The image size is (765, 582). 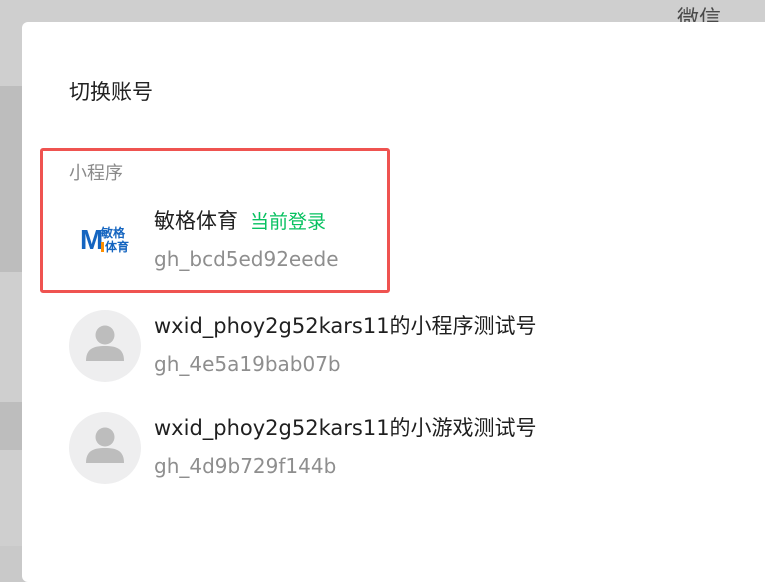 What do you see at coordinates (116, 247) in the screenshot?
I see `logo-text-bottom: 体育` at bounding box center [116, 247].